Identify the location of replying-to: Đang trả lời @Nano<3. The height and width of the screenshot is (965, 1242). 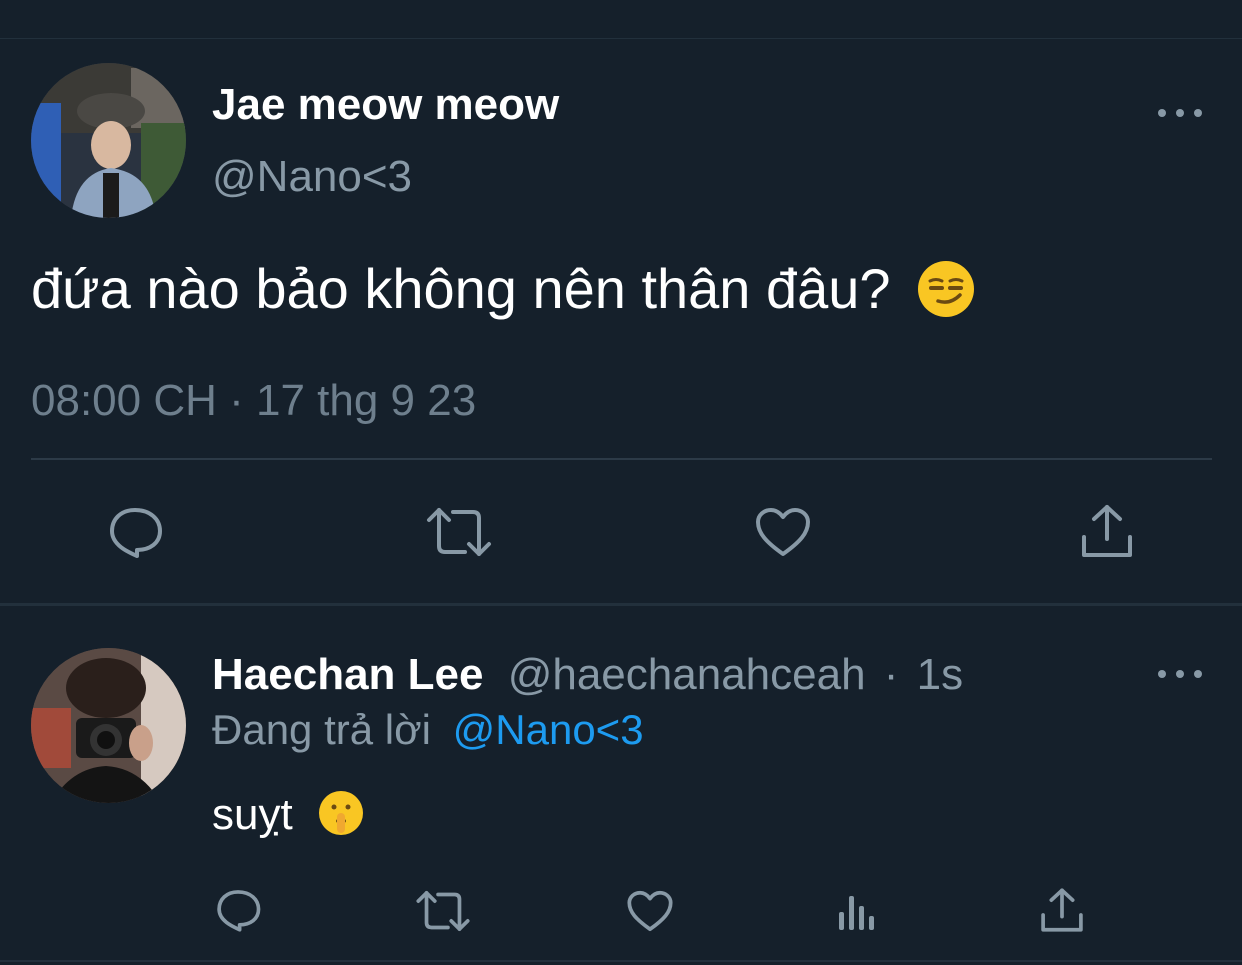
(428, 730).